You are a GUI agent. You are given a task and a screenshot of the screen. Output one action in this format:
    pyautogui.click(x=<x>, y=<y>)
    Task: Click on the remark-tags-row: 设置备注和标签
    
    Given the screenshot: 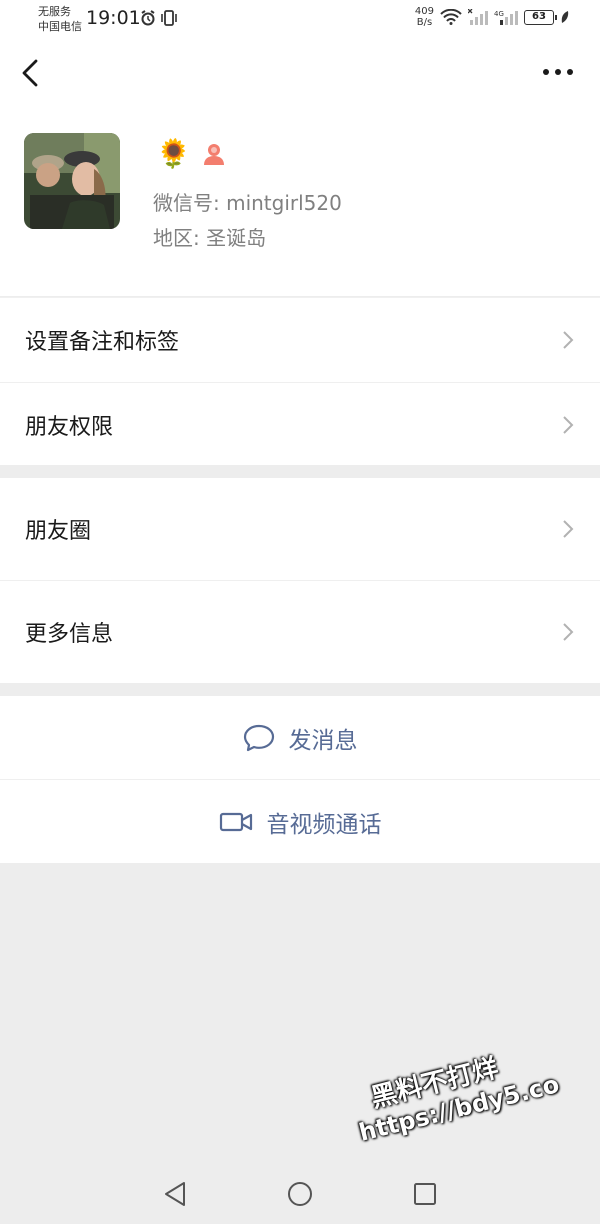 What is the action you would take?
    pyautogui.click(x=300, y=340)
    